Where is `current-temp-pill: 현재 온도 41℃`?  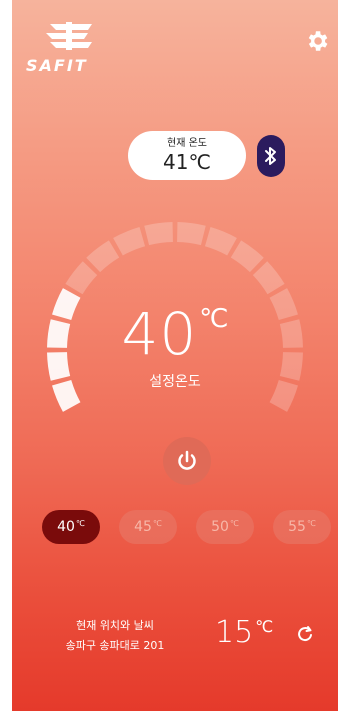 current-temp-pill: 현재 온도 41℃ is located at coordinates (187, 155).